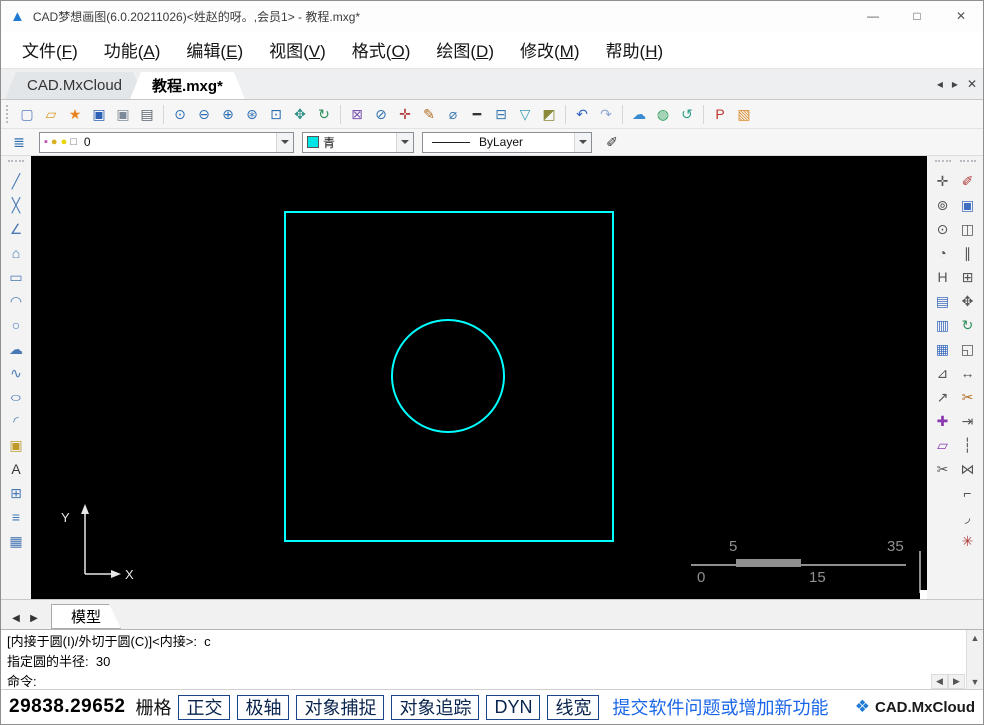 This screenshot has width=984, height=725. Describe the element at coordinates (276, 114) in the screenshot. I see `zoom-window-icon: ⊡` at that location.